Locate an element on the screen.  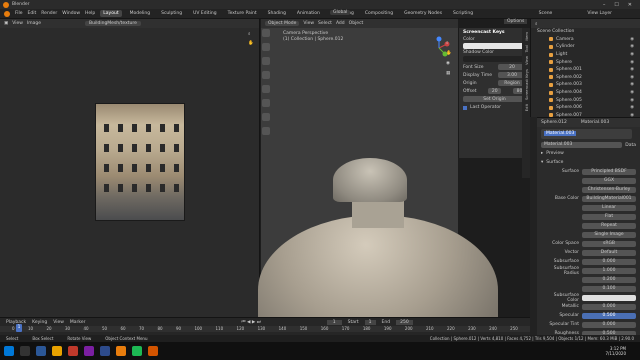
tab-screencast-keys: Screencast Keys is located at coordinates (526, 84).